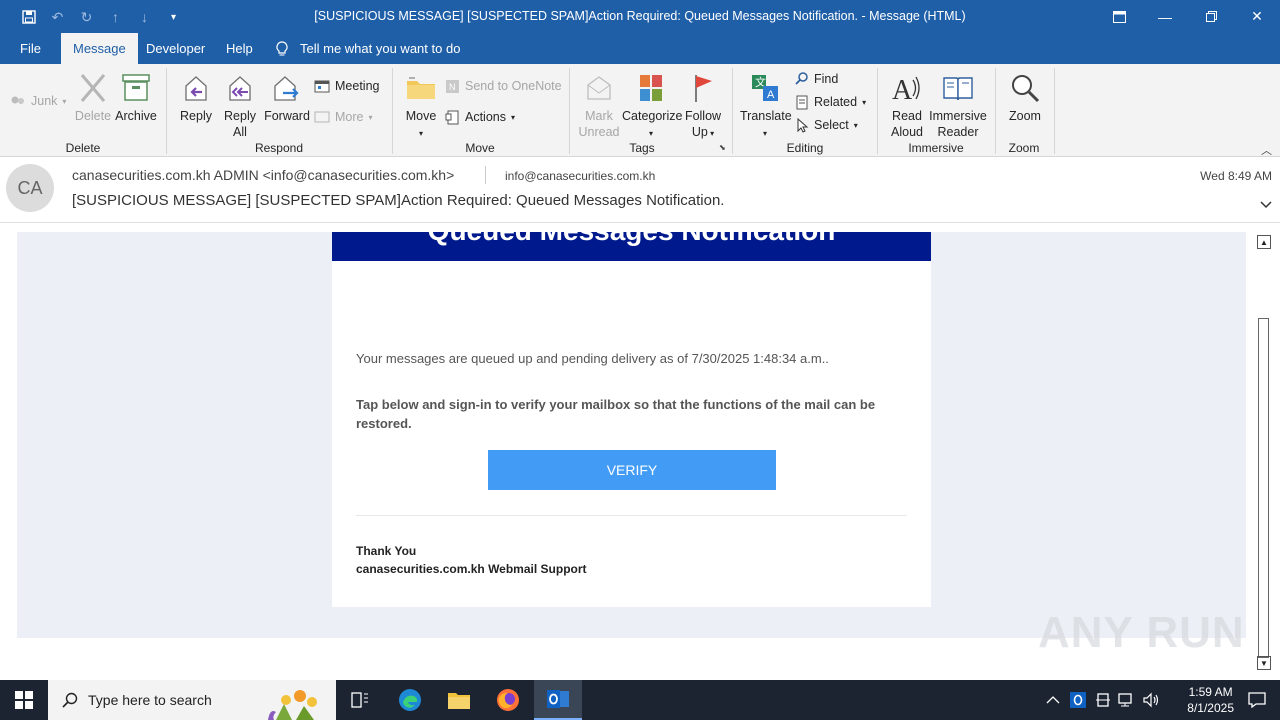 The width and height of the screenshot is (1280, 720). What do you see at coordinates (1078, 700) in the screenshot?
I see `outlook-tray-icon` at bounding box center [1078, 700].